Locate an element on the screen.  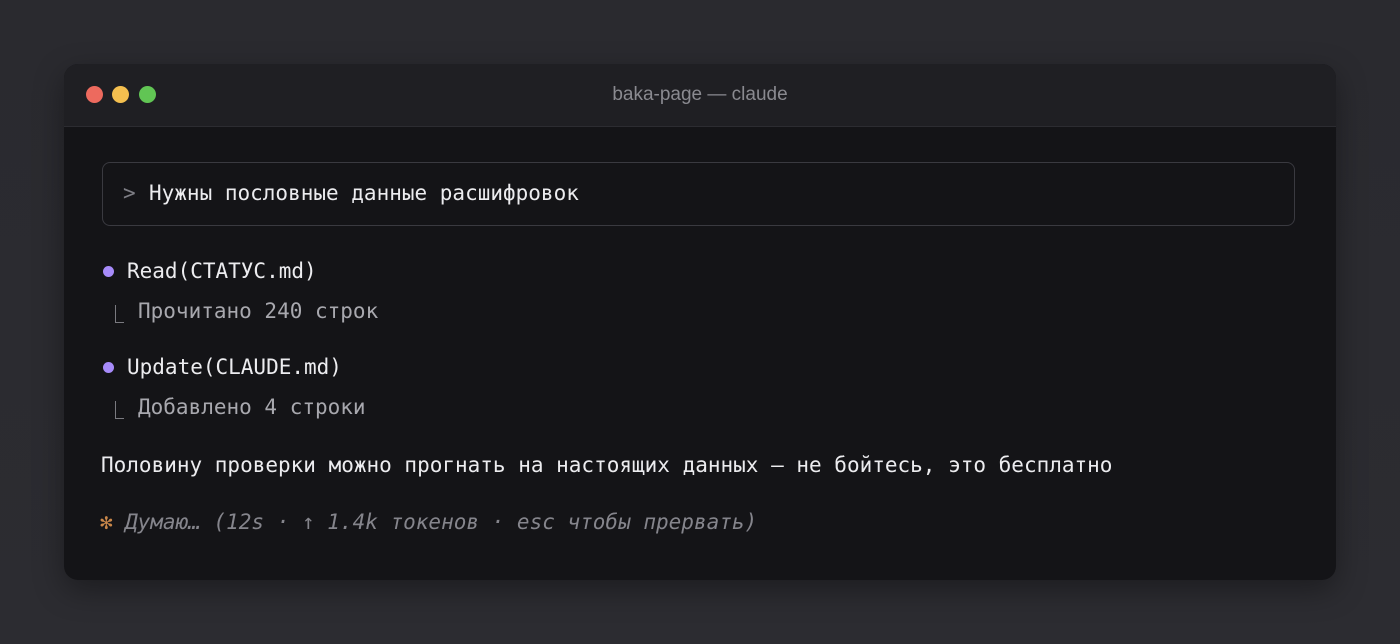
tool-call-update: Update(CLAUDE.md) is located at coordinates (234, 367).